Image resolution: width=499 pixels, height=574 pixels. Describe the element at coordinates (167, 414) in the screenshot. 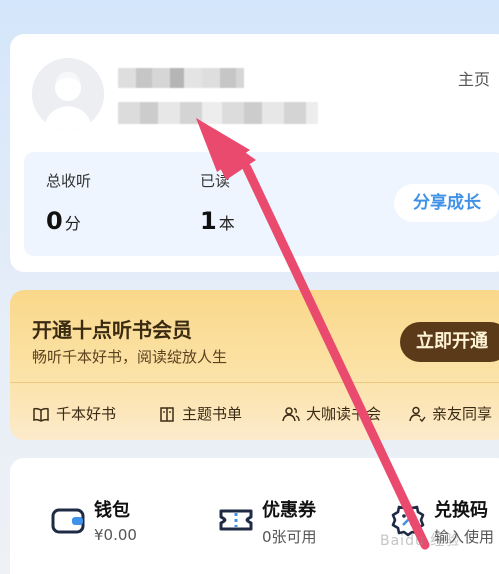

I see `book-list-icon` at that location.